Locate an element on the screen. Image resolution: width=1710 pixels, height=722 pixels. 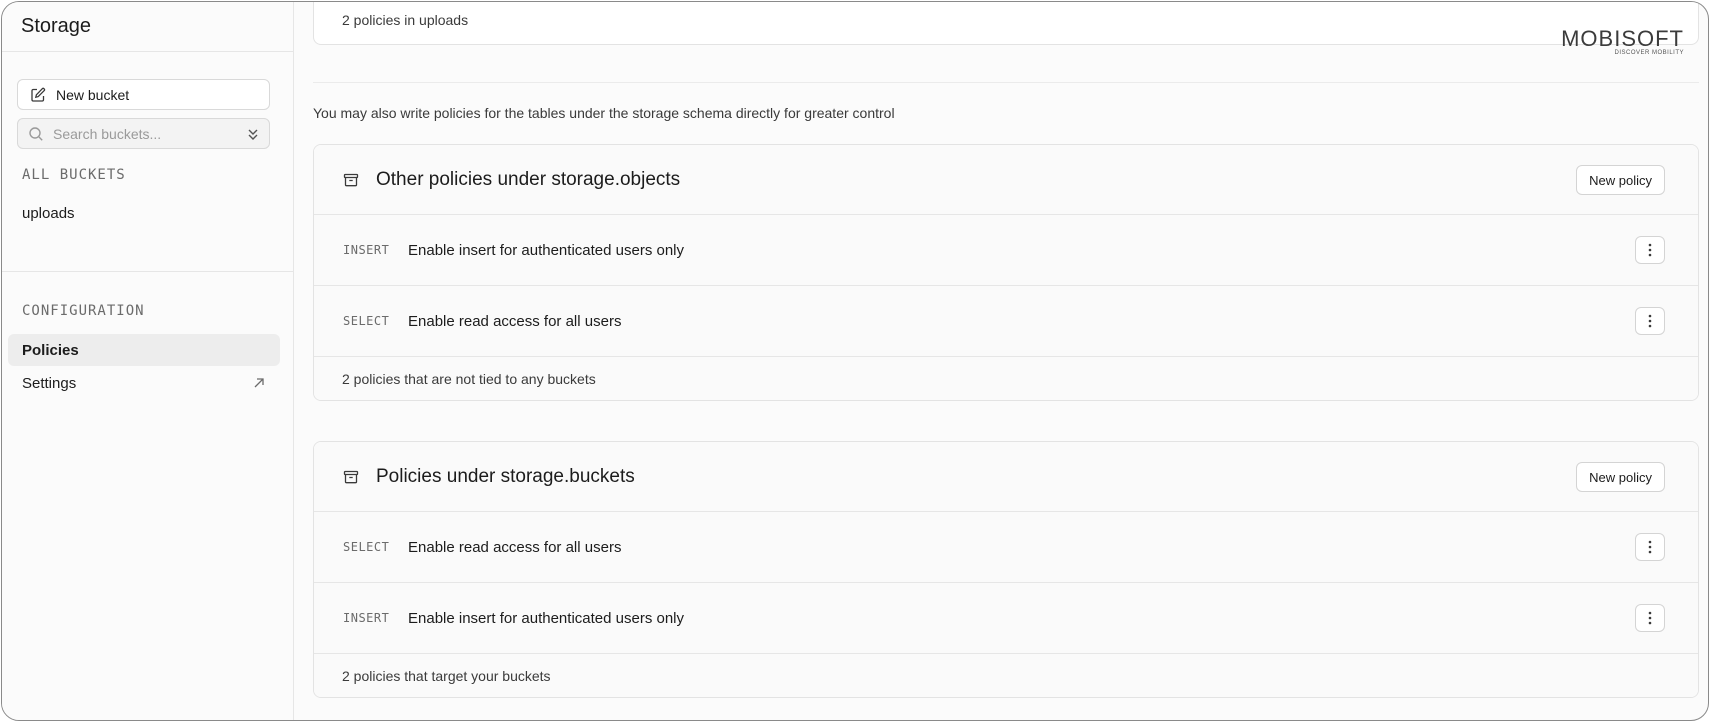
sidebar-item-label: Settings is located at coordinates (49, 383).